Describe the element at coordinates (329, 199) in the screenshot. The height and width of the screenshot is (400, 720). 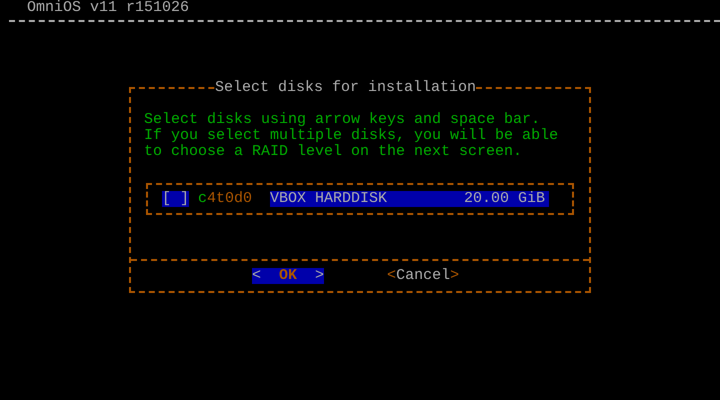
I see `disk-model: VBOX HARDDISK` at that location.